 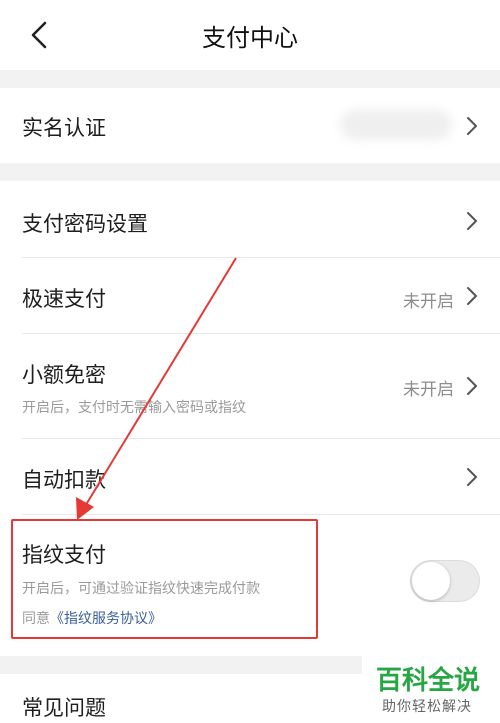 I want to click on real-name-label: 实名认证, so click(x=64, y=128).